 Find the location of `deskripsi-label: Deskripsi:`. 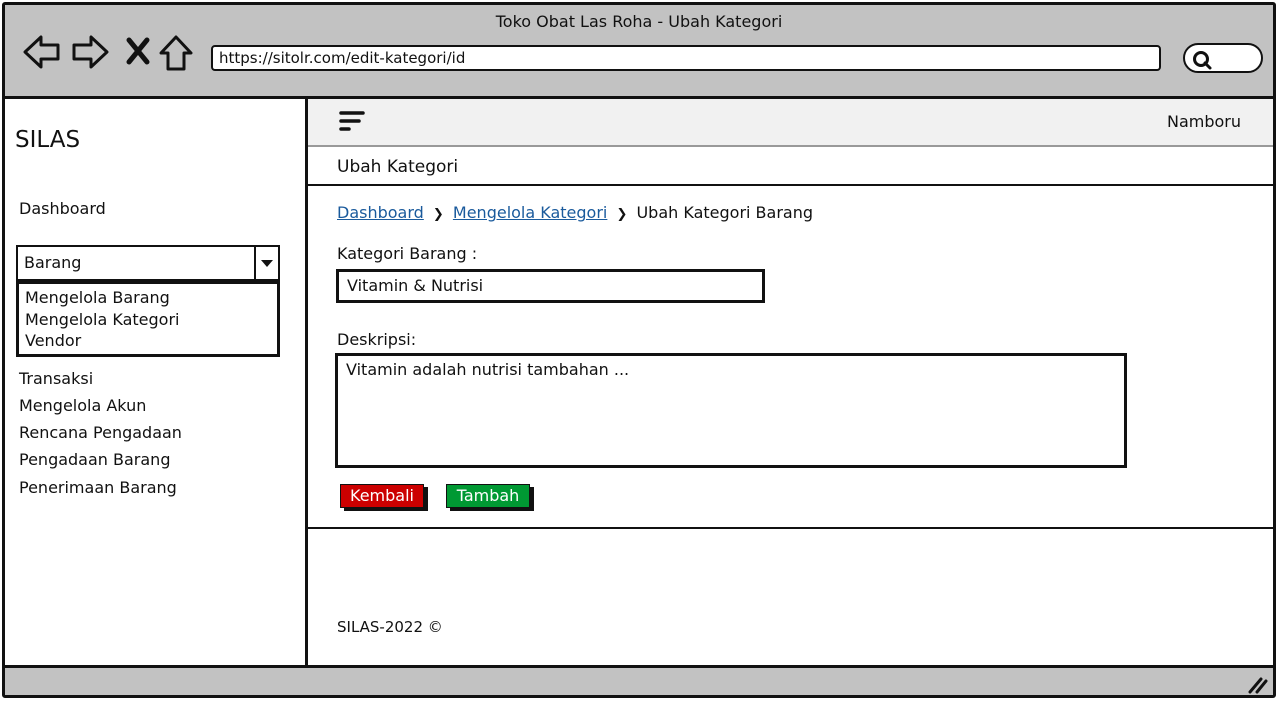

deskripsi-label: Deskripsi: is located at coordinates (377, 339).